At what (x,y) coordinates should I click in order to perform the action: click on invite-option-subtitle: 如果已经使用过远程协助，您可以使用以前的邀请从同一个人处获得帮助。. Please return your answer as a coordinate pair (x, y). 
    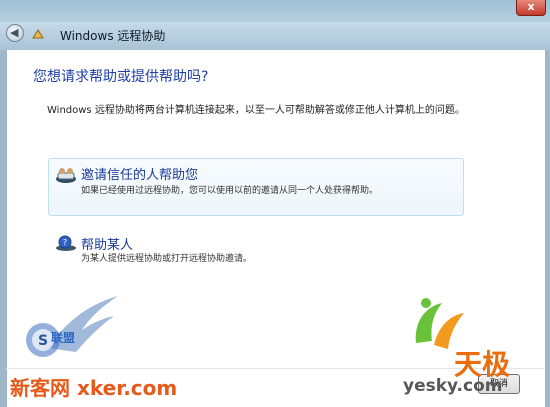
    Looking at the image, I should click on (230, 191).